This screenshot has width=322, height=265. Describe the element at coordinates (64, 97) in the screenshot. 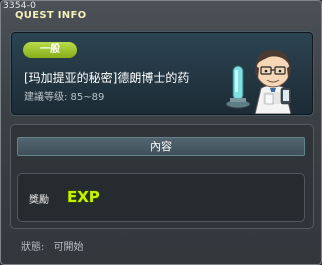

I see `recommended-level: 建議等级: 85~89` at that location.